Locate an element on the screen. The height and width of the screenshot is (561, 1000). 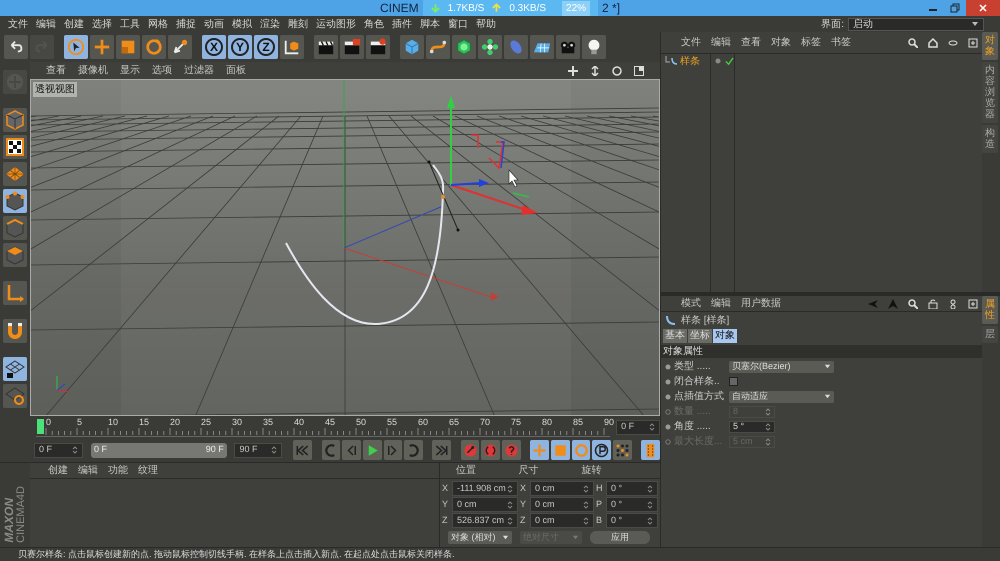
film-button is located at coordinates (650, 450).